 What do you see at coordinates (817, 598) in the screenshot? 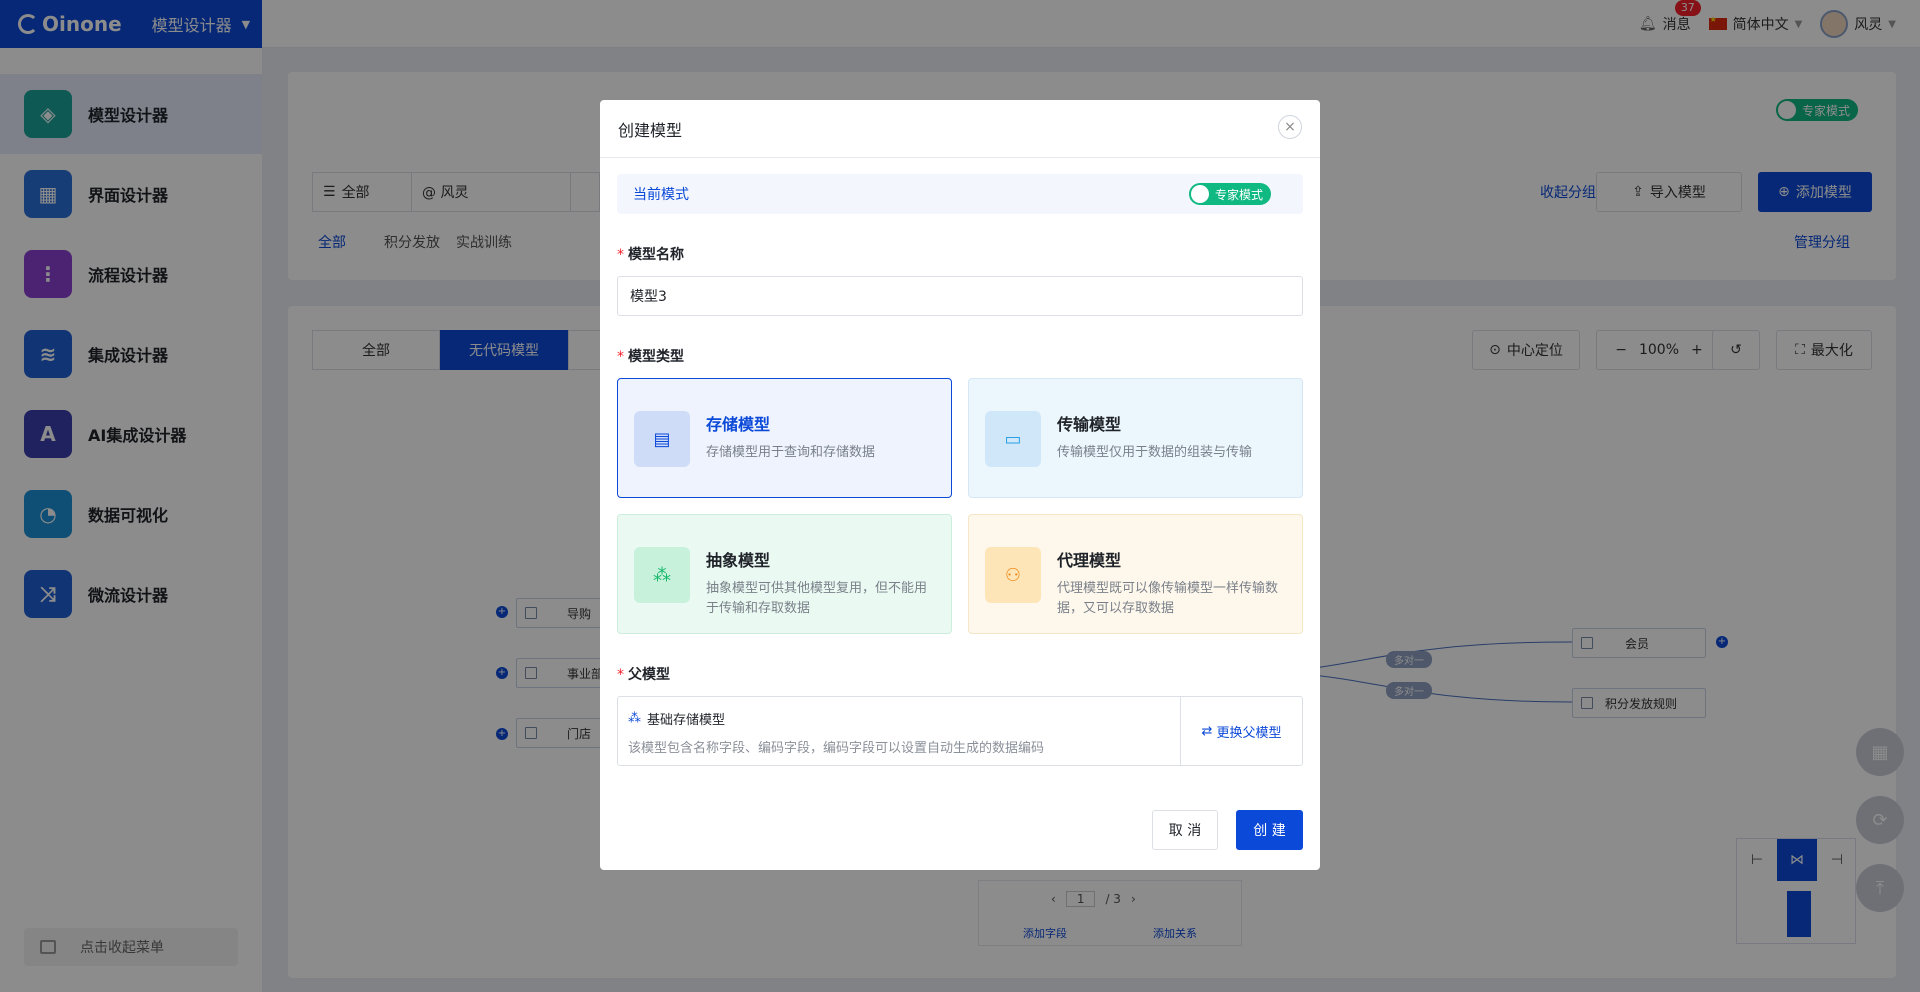
I see `card-description: 抽象模型可供其他模型复用，但不能用于传输和存取数据` at bounding box center [817, 598].